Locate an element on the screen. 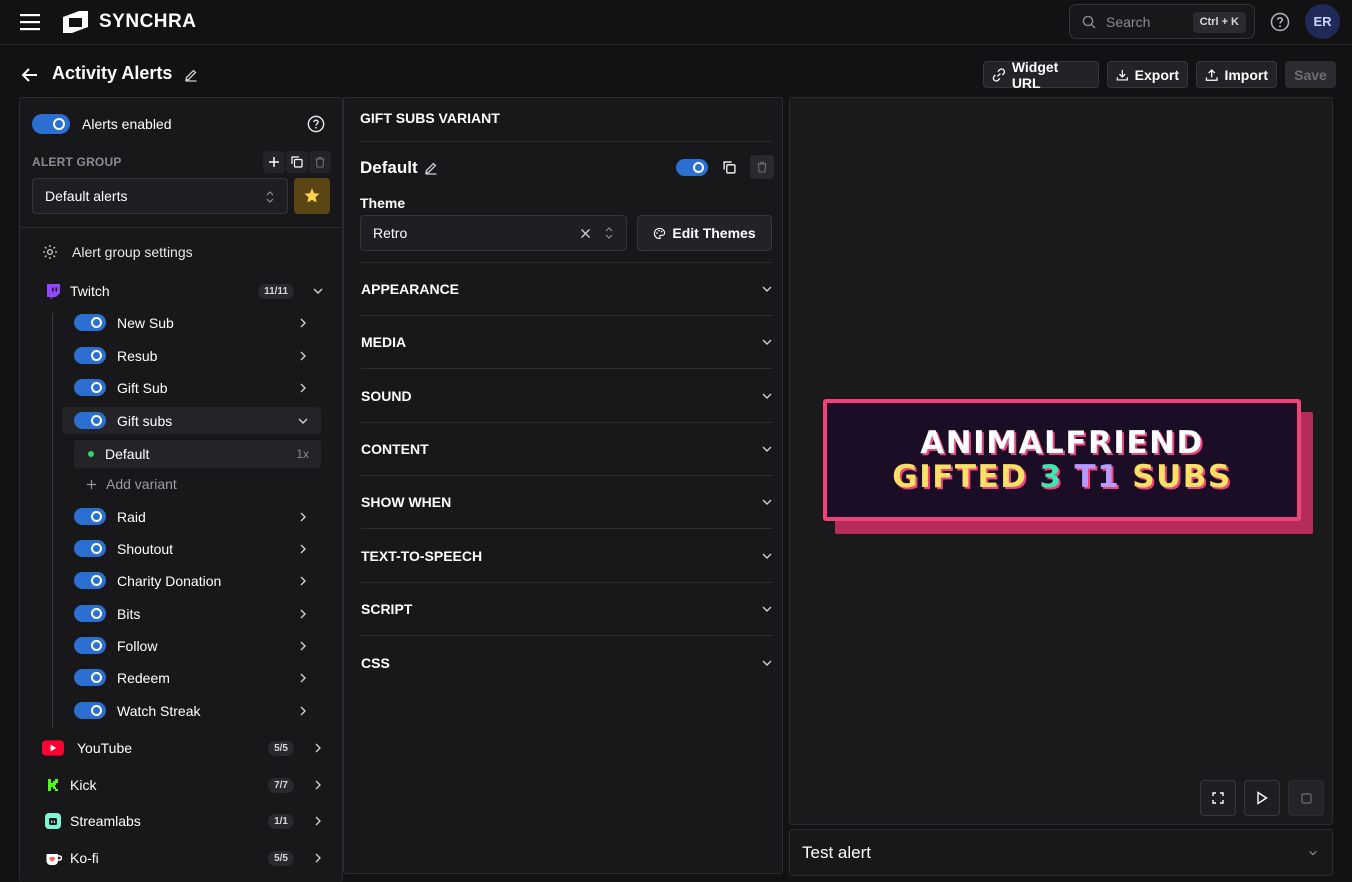  event-charity-donation: Charity Donation is located at coordinates (191, 580).